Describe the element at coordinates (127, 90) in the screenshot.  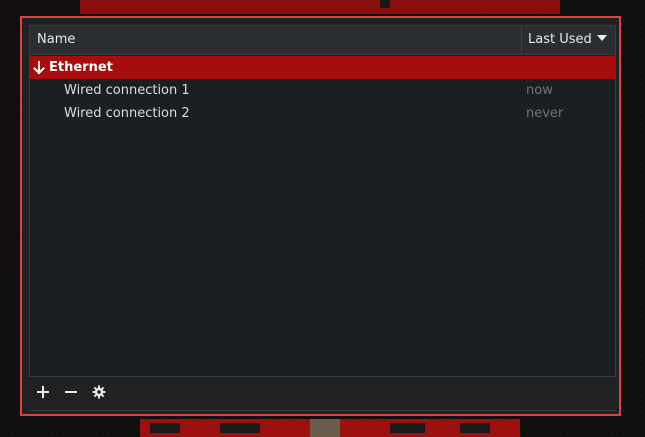
I see `connection-name: Wired connection 1` at that location.